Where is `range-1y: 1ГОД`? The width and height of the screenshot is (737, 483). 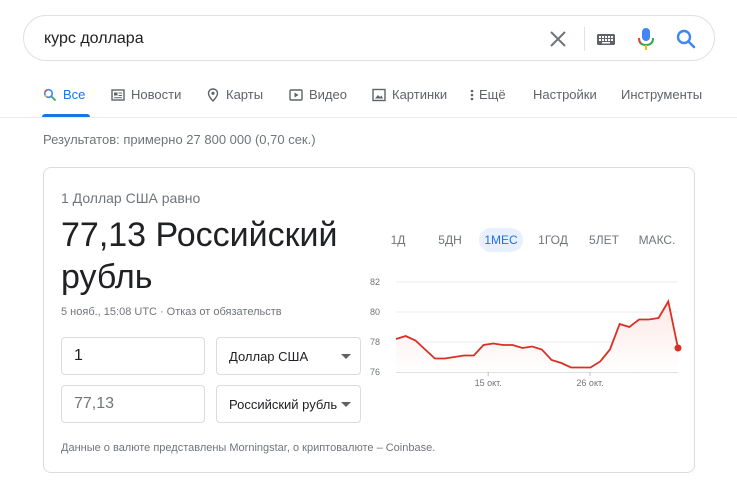
range-1y: 1ГОД is located at coordinates (553, 240).